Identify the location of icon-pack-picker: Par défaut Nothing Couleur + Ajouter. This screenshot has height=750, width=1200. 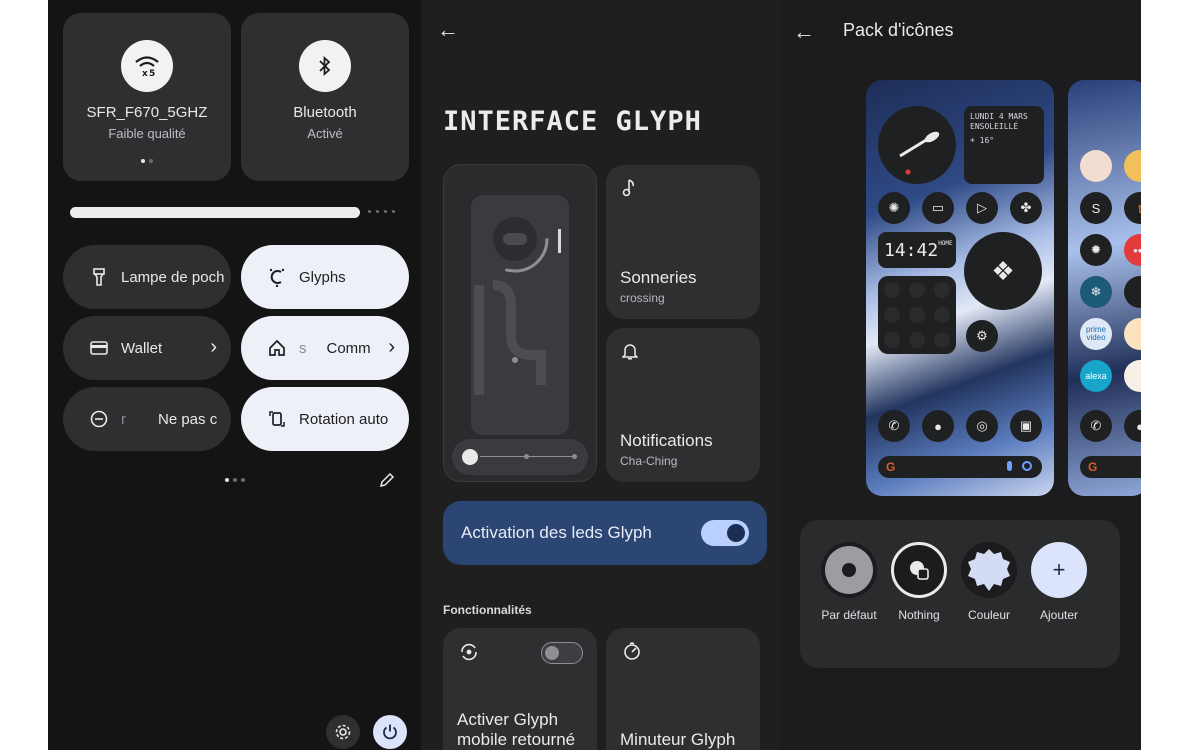
(960, 594).